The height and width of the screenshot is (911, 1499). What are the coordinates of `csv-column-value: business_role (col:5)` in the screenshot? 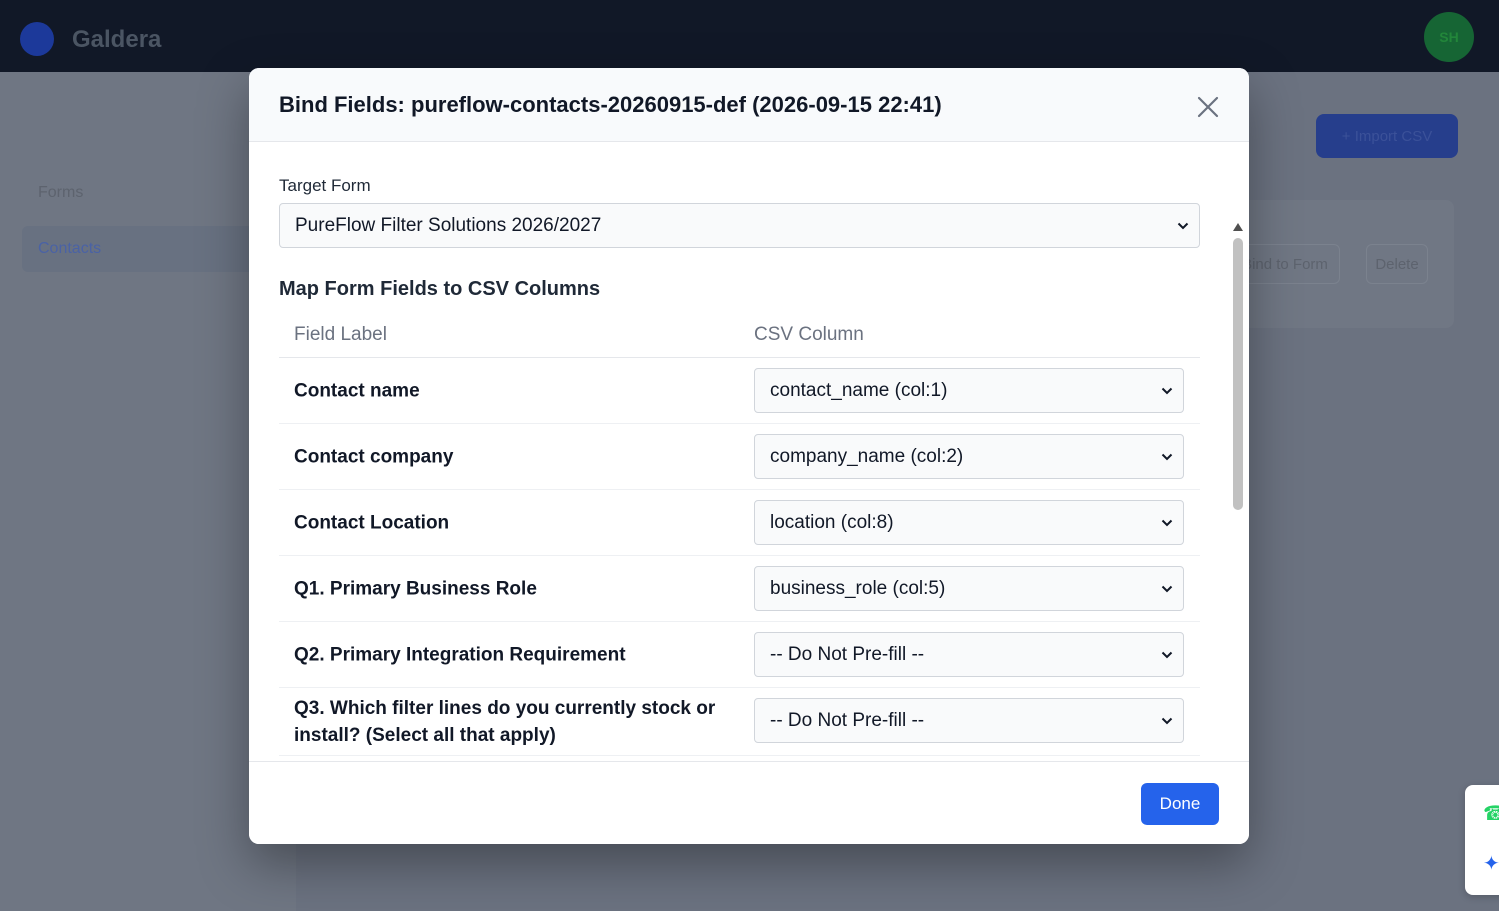 It's located at (858, 588).